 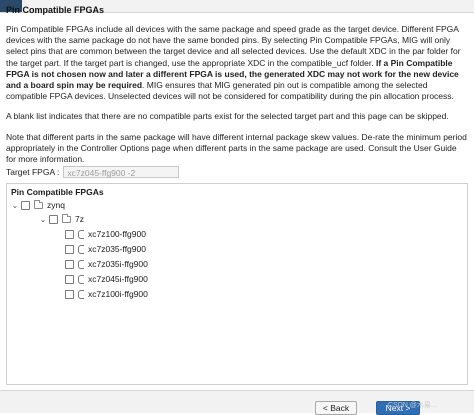 I want to click on target-fpga-field: xc7z045-ffg900 -2, so click(x=121, y=172).